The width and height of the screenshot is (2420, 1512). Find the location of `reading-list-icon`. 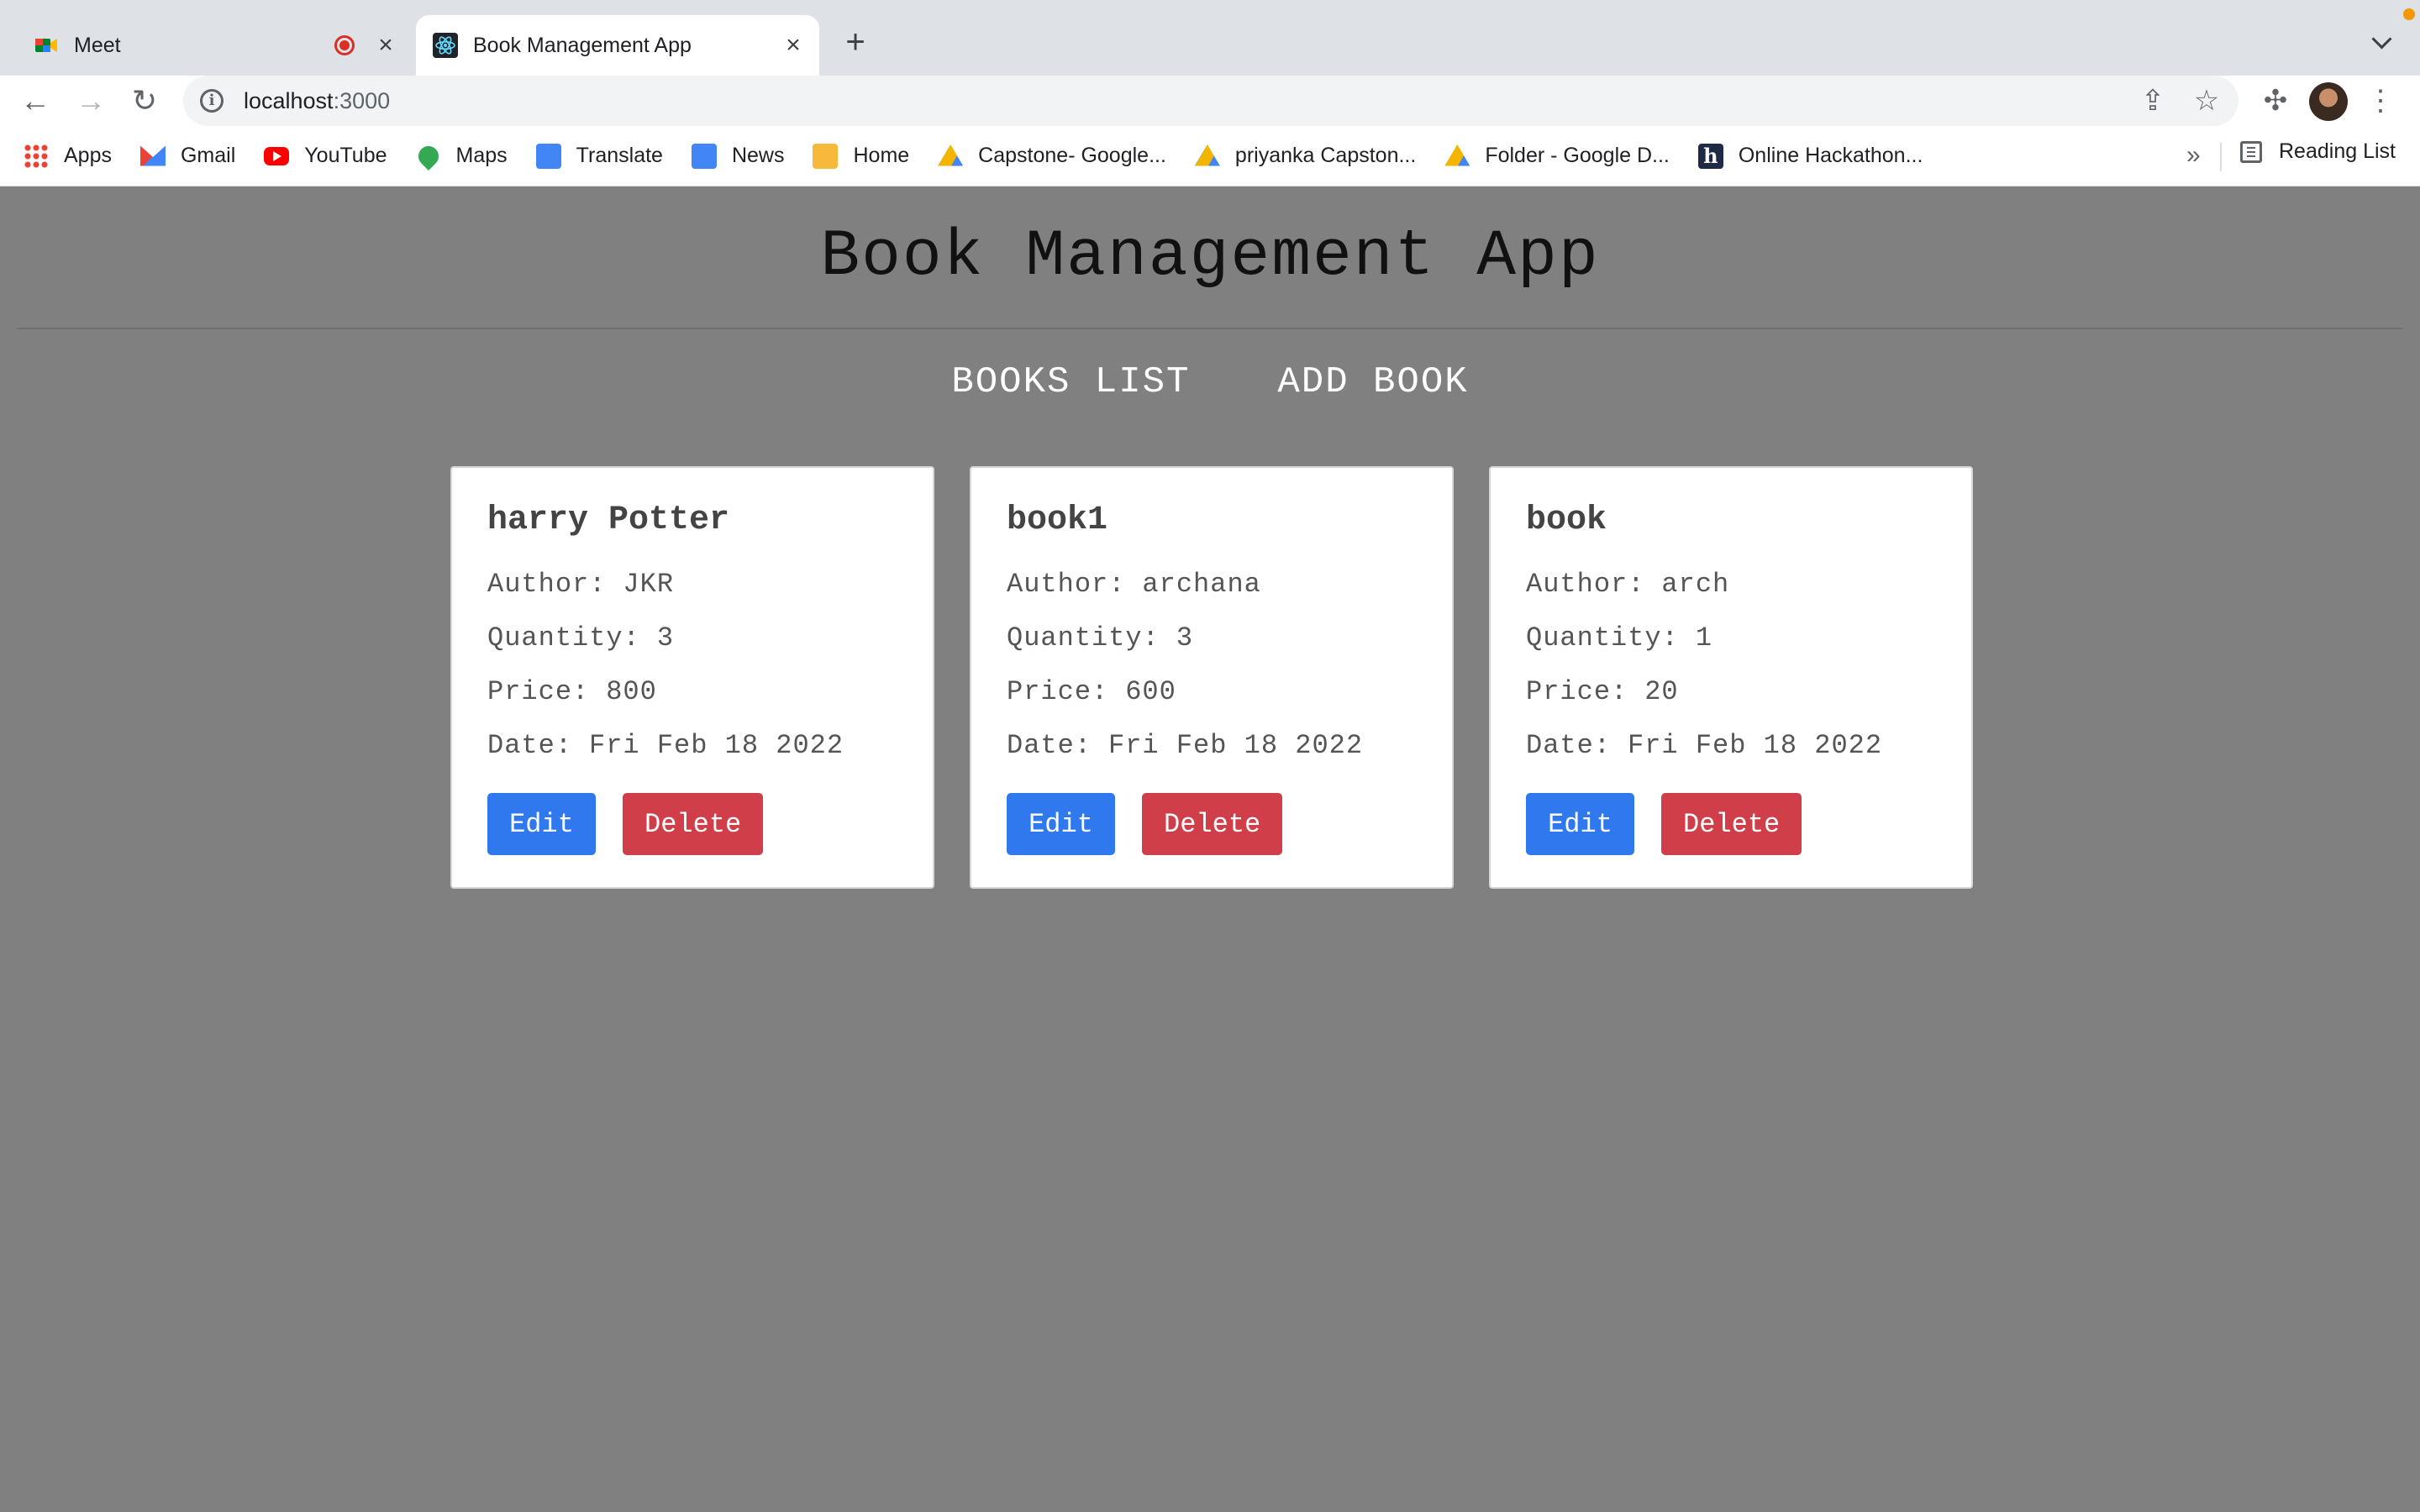

reading-list-icon is located at coordinates (2251, 151).